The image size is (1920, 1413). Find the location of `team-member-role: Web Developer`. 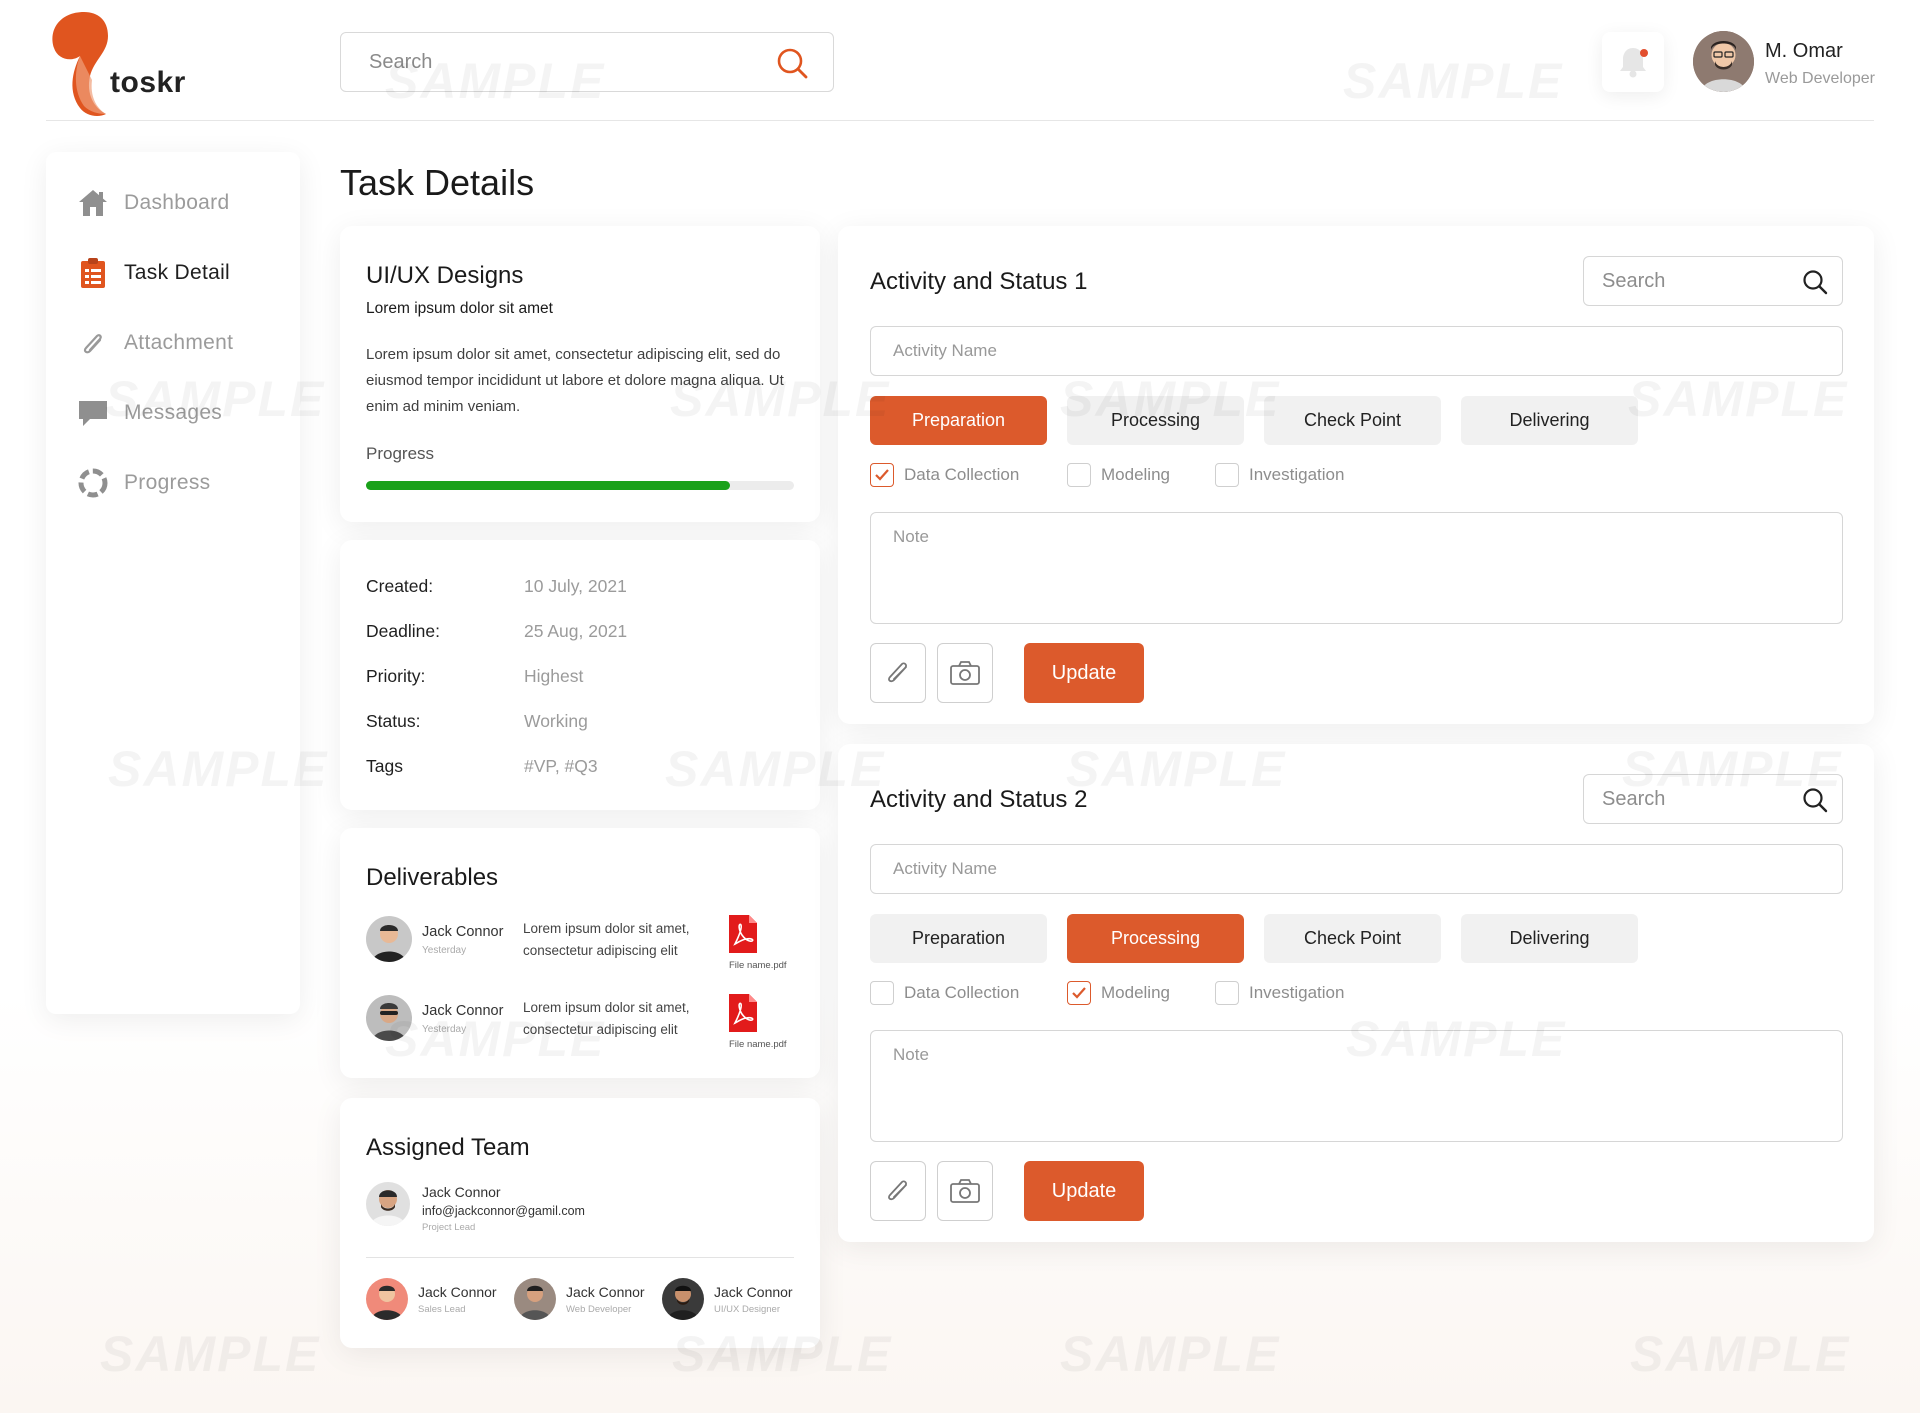

team-member-role: Web Developer is located at coordinates (599, 1309).